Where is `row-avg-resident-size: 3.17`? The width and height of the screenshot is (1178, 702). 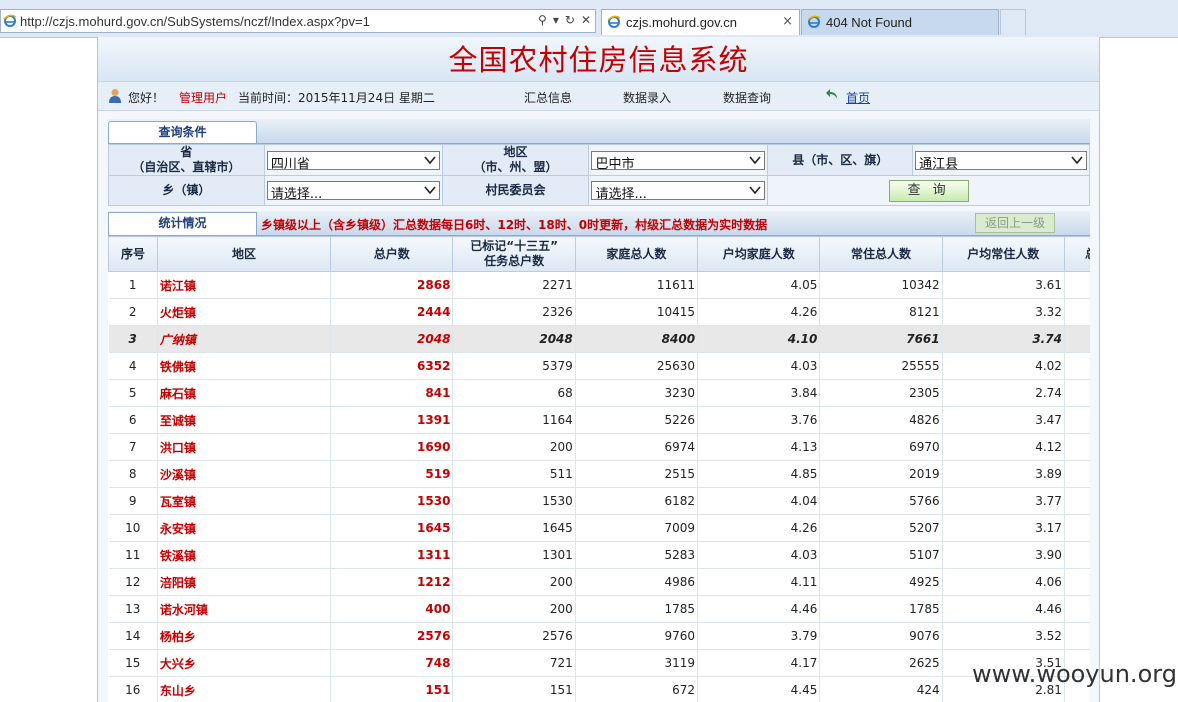 row-avg-resident-size: 3.17 is located at coordinates (1003, 528).